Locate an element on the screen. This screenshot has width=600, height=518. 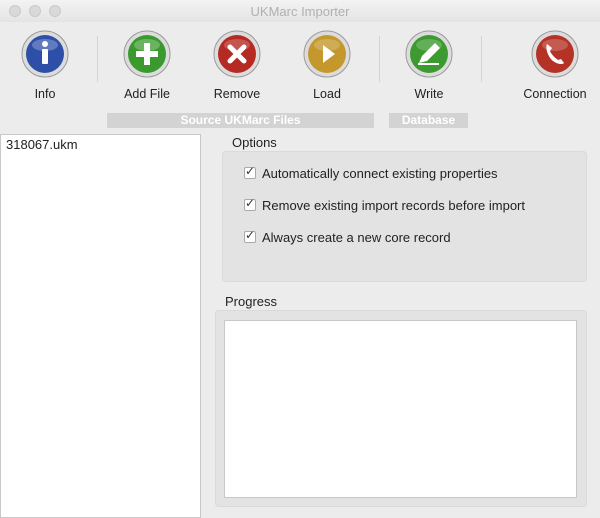
info-label: Info is located at coordinates (45, 94).